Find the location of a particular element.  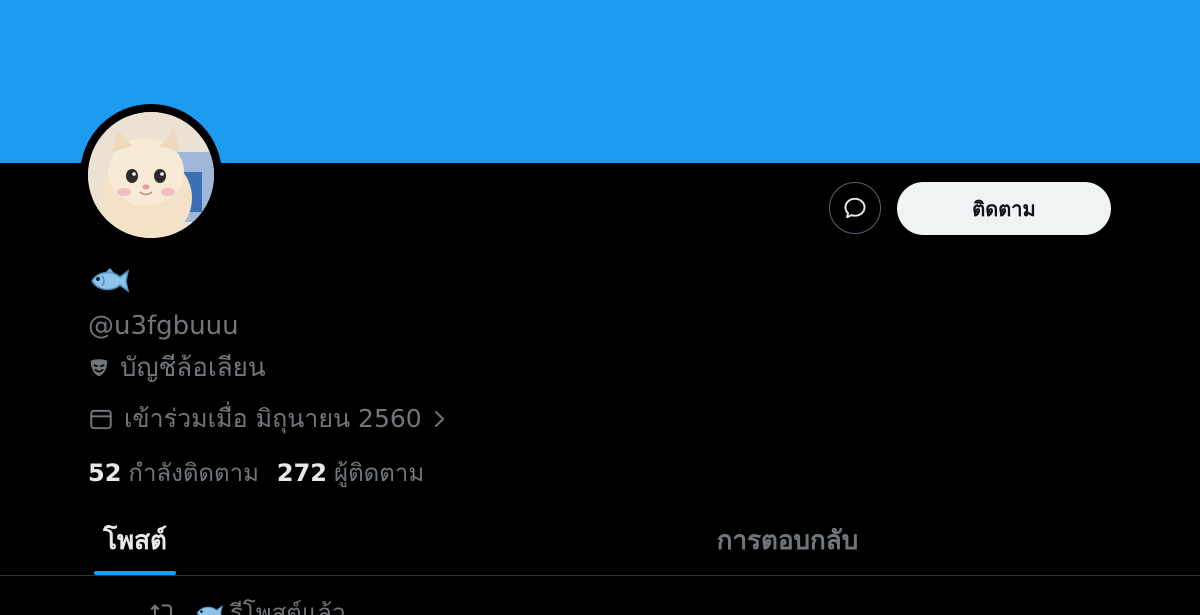

active-tab-indicator is located at coordinates (135, 573).